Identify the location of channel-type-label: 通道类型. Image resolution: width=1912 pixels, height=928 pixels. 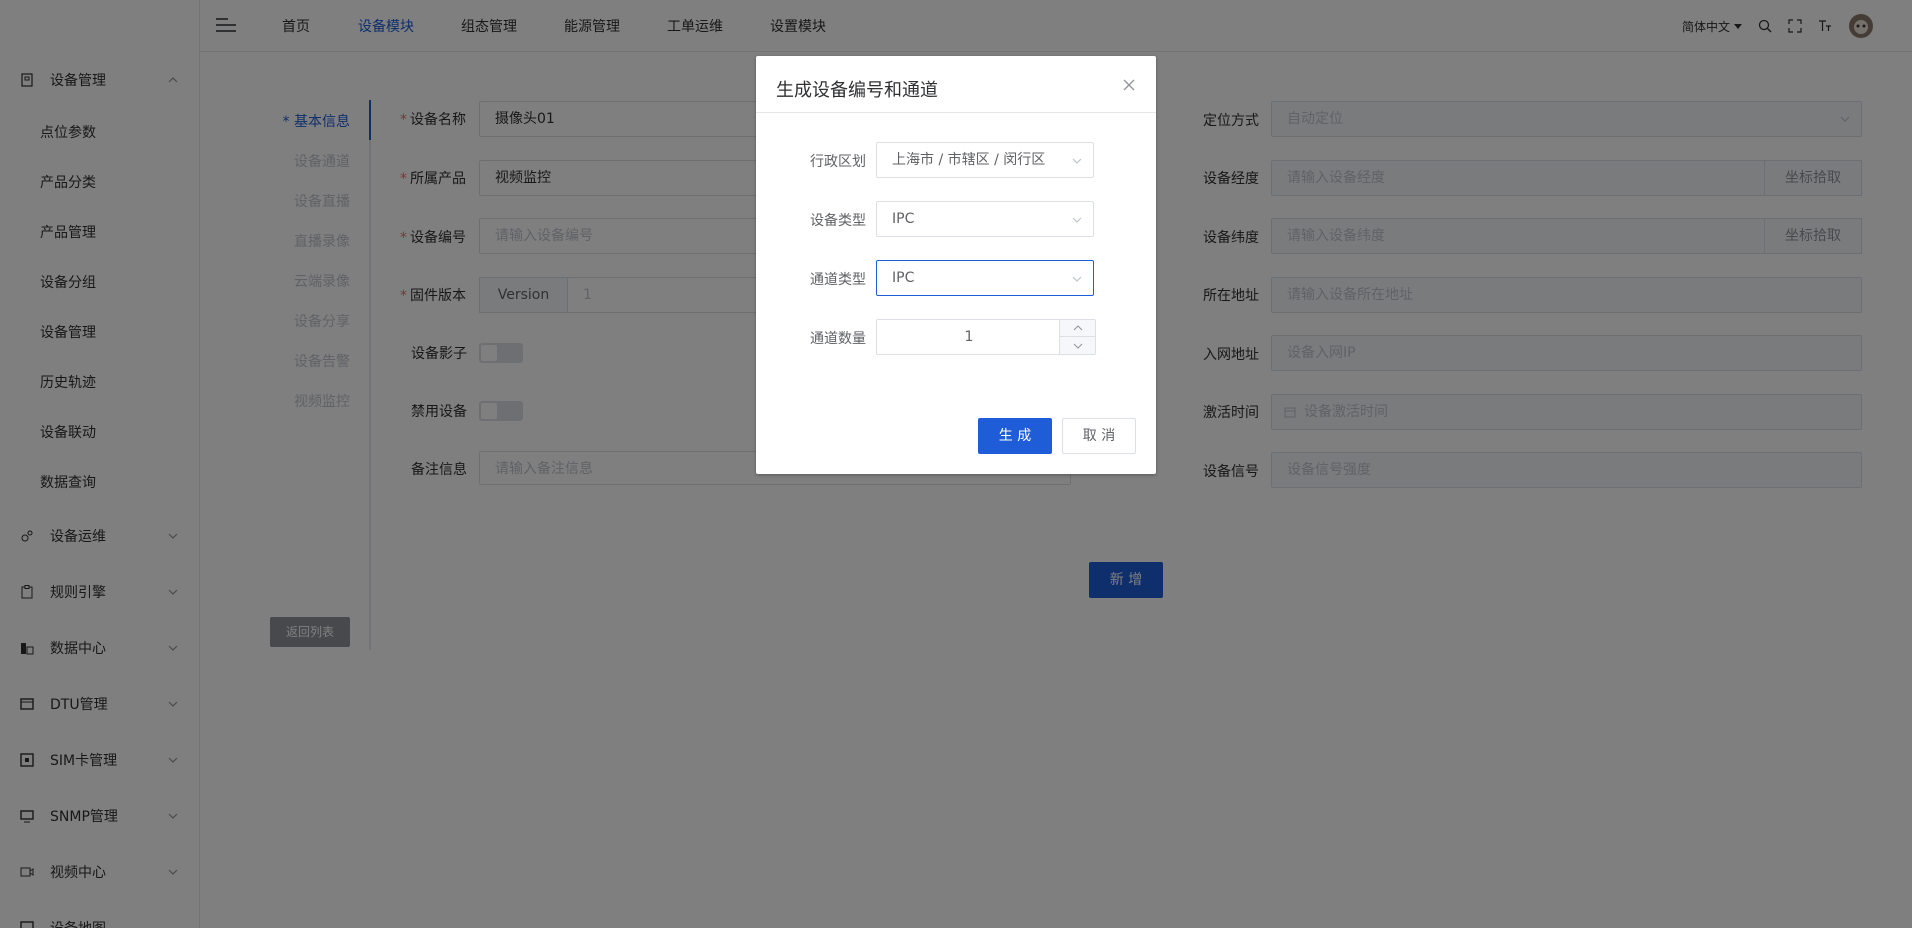
(838, 280).